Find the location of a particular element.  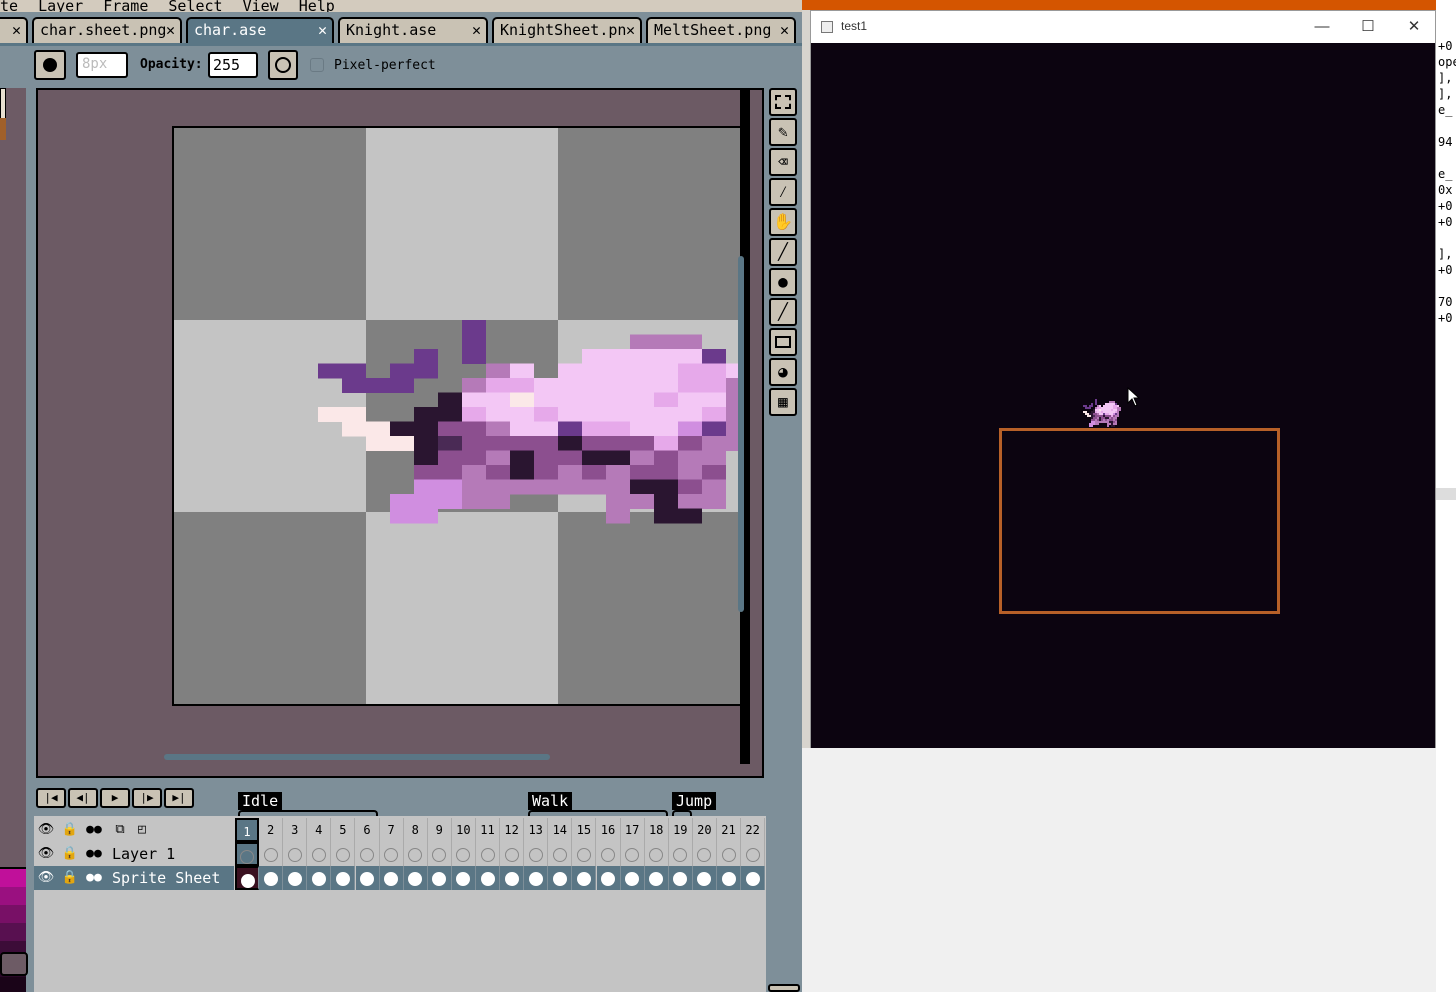

frame-header: 2 is located at coordinates (271, 830).